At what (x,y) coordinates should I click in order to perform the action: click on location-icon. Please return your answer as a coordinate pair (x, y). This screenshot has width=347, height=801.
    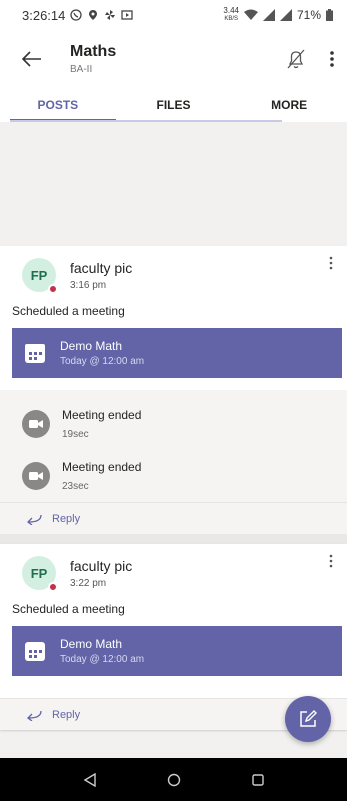
    Looking at the image, I should click on (93, 15).